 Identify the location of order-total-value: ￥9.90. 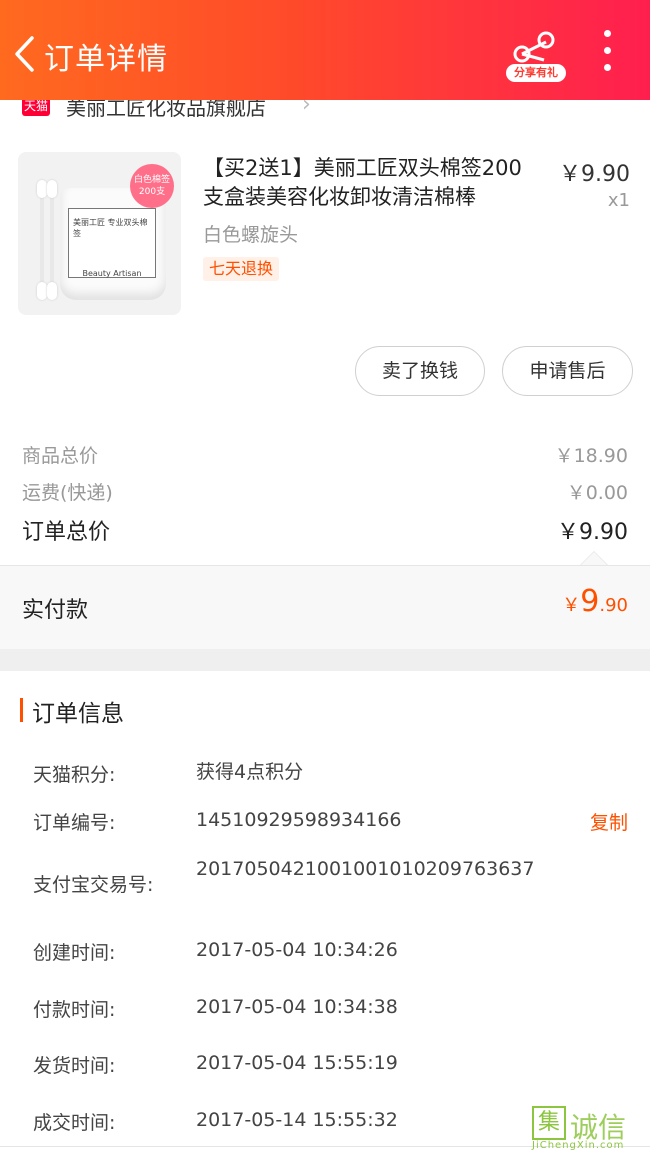
(592, 532).